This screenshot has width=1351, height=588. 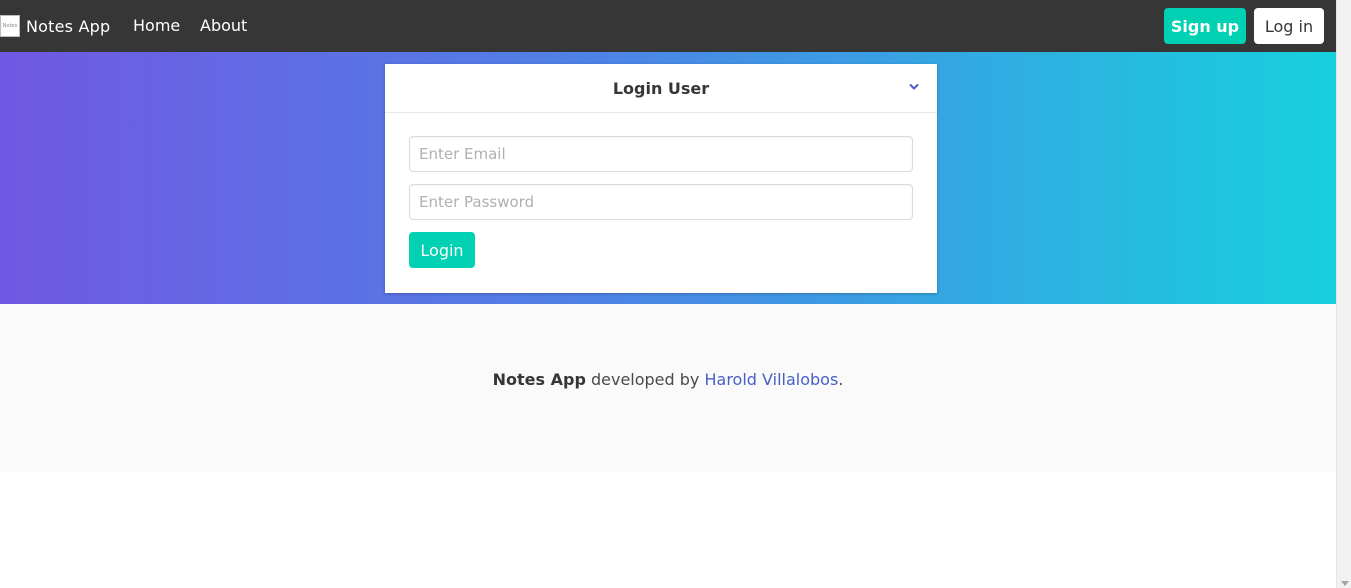 I want to click on email-field, so click(x=661, y=154).